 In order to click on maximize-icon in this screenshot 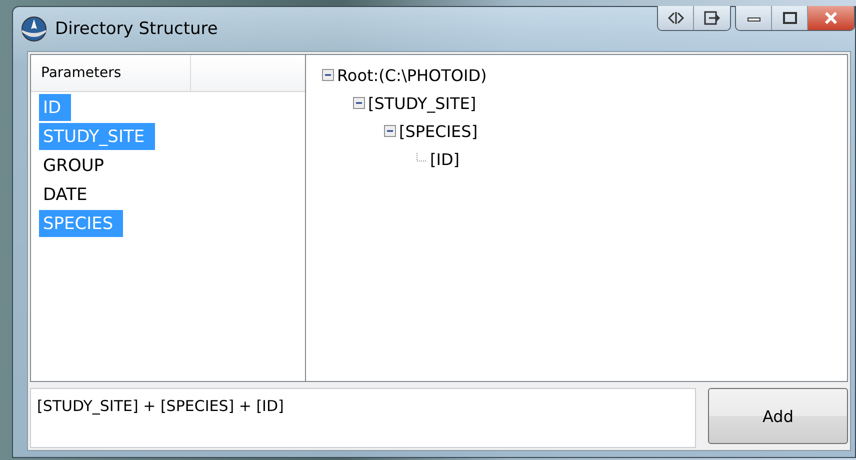, I will do `click(789, 18)`.